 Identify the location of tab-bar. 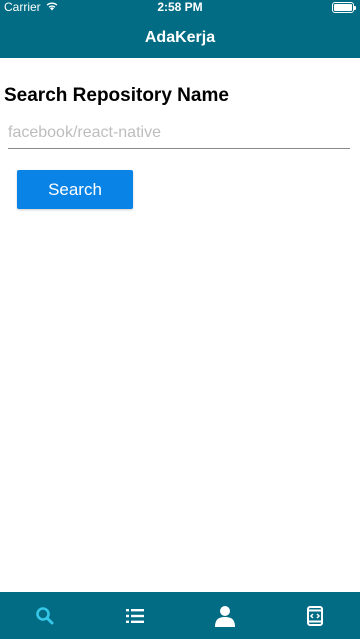
(180, 615).